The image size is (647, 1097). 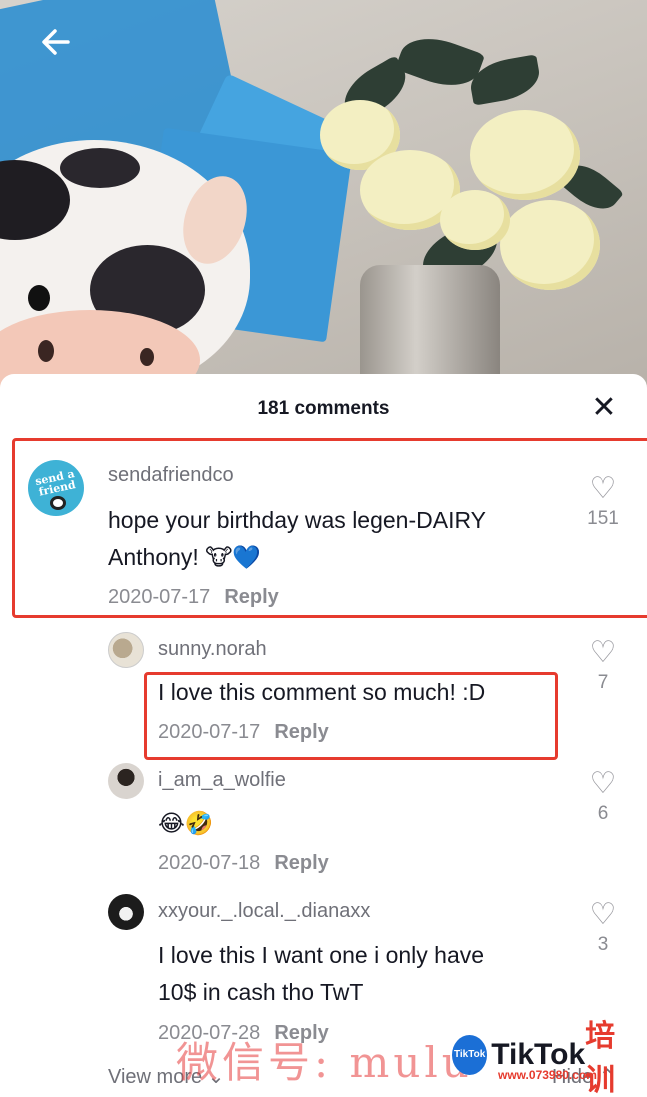 What do you see at coordinates (264, 911) in the screenshot?
I see `comment-username: xxyour._.local._.dianaxx` at bounding box center [264, 911].